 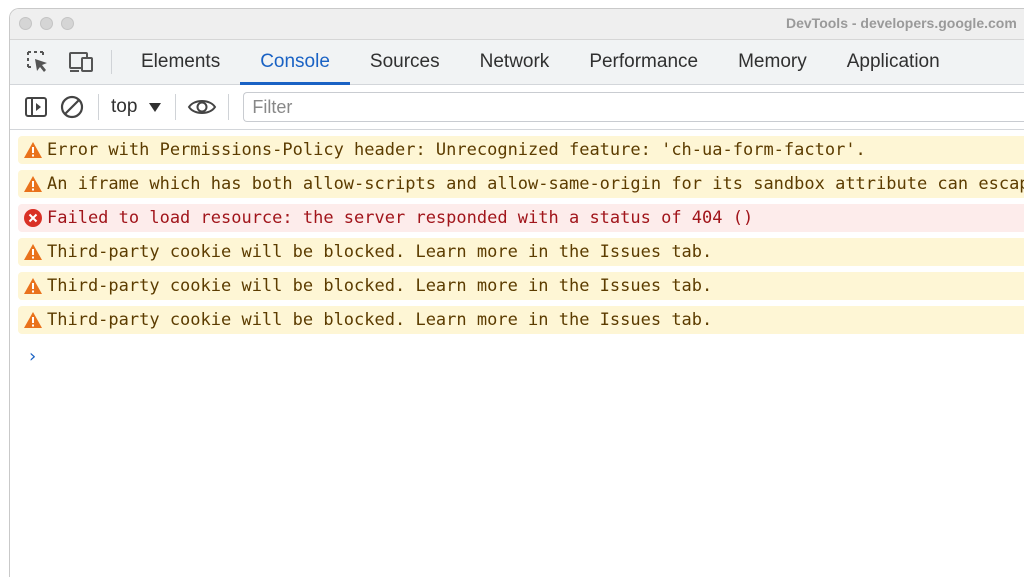 What do you see at coordinates (901, 23) in the screenshot?
I see `window-title: DevTools - developers.google.com` at bounding box center [901, 23].